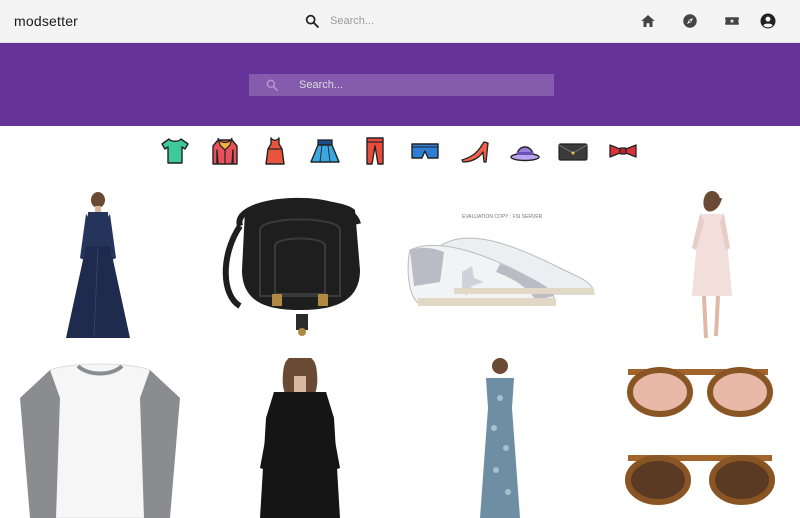 Image resolution: width=800 pixels, height=518 pixels. I want to click on heels-icon, so click(475, 151).